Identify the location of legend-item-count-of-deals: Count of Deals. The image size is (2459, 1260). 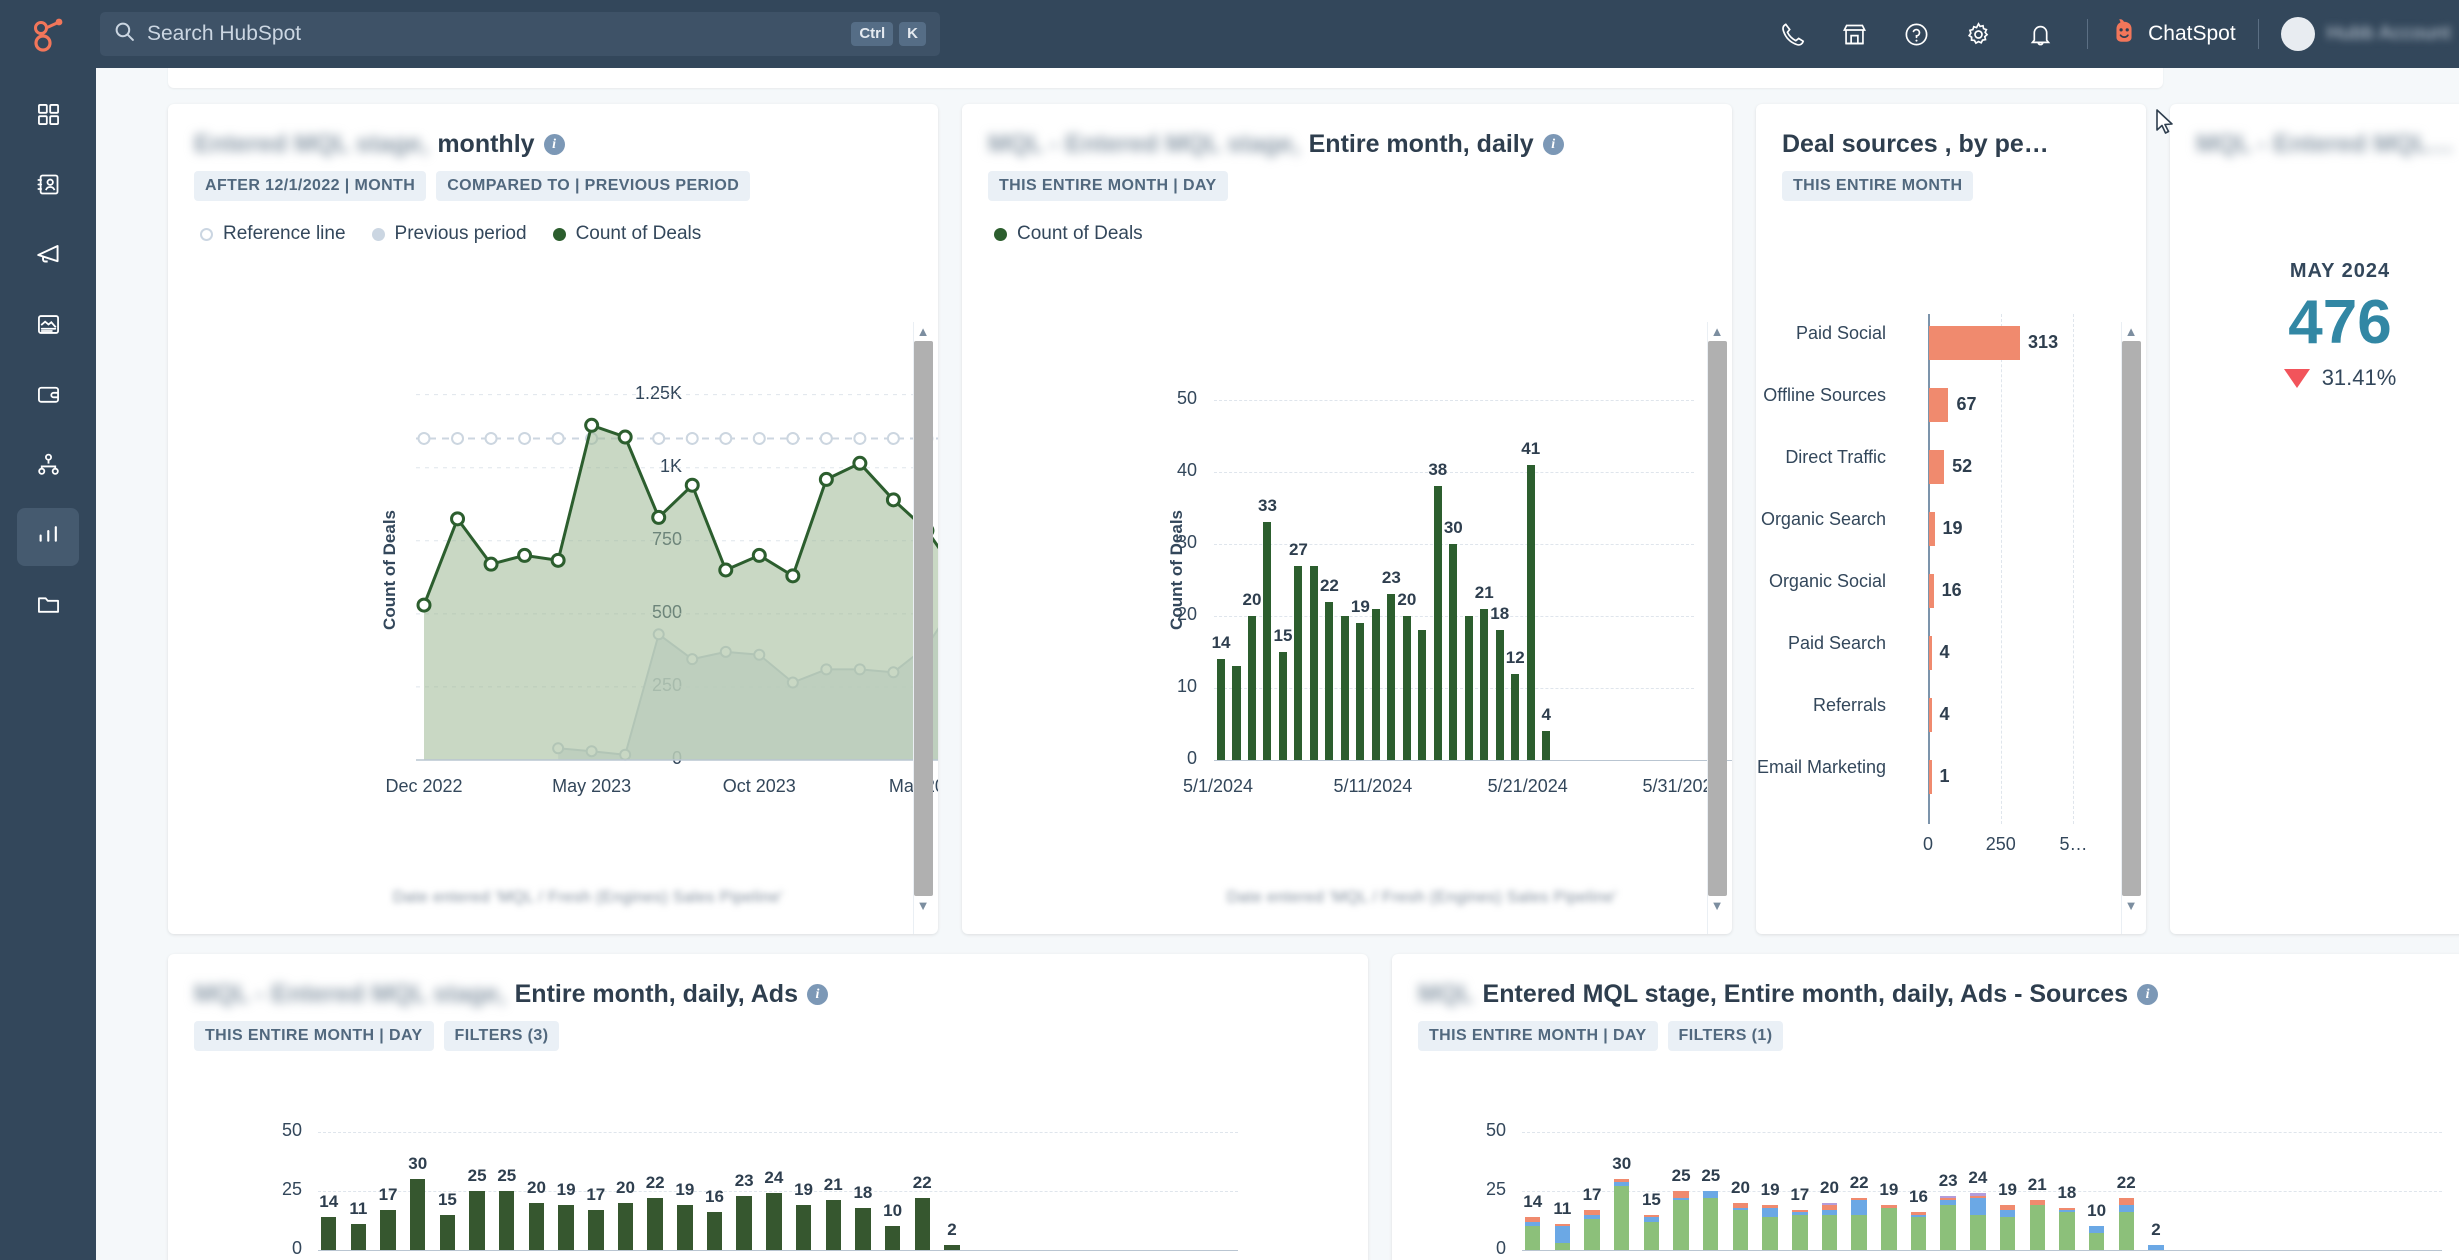
(1068, 234).